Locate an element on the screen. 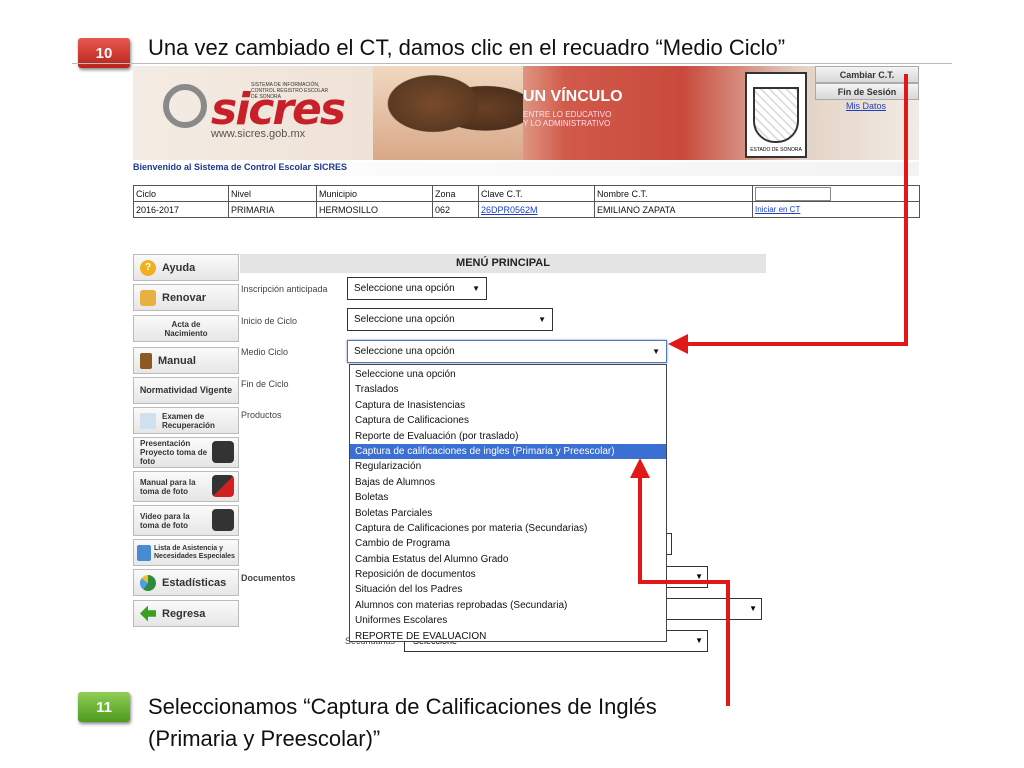 This screenshot has height=768, width=1024. sidebar-presentacion: Presentación Proyecto toma de foto is located at coordinates (186, 452).